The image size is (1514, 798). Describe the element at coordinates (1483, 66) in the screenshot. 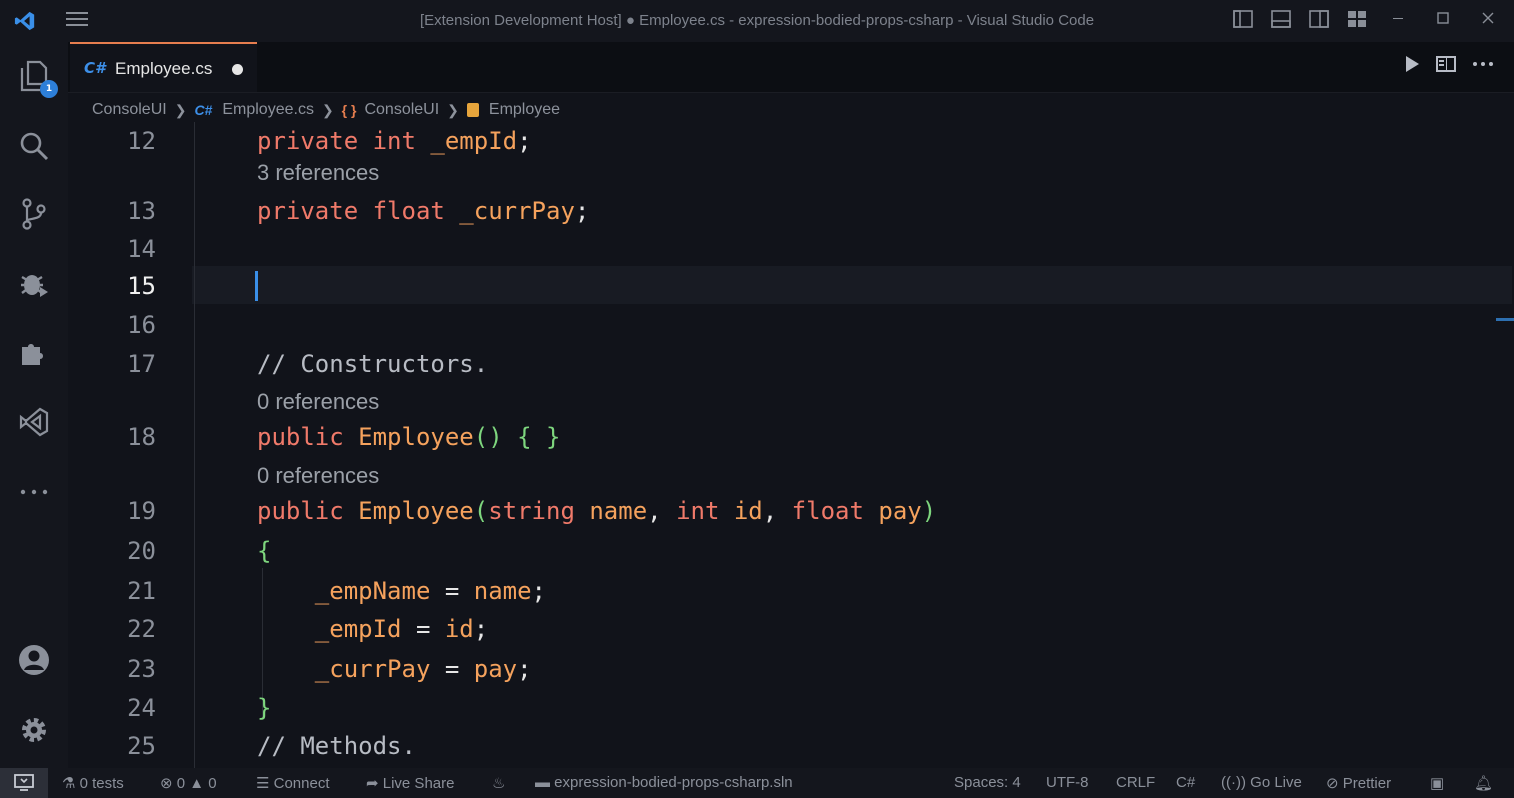

I see `more-actions-icon` at that location.